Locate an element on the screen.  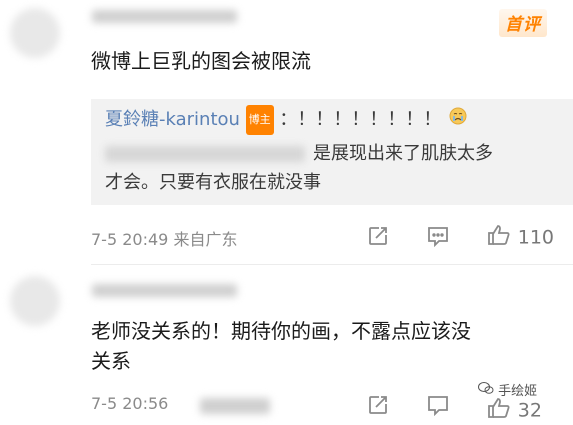
reply-text-line1: 是展现出来了肌肤太多 is located at coordinates (403, 153).